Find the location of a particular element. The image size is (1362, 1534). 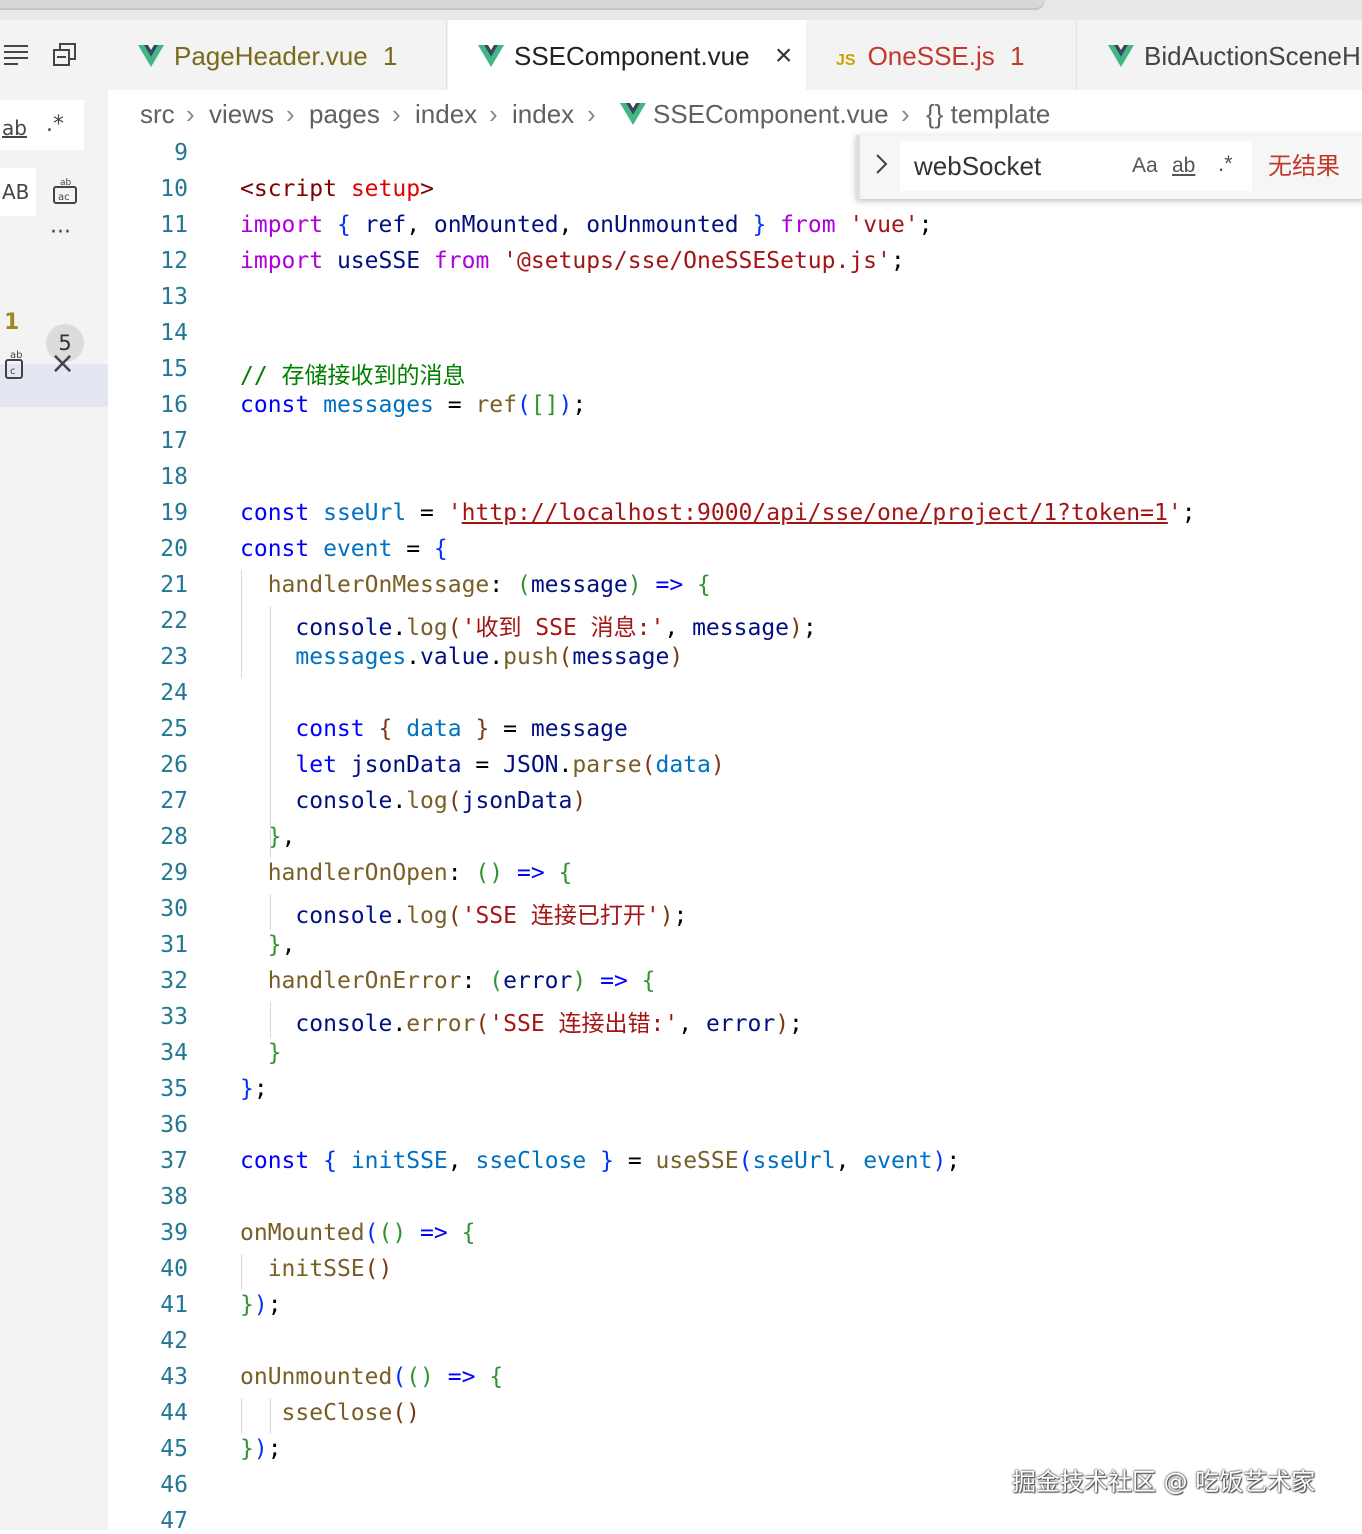

code-line: console.log(jsonData) is located at coordinates (413, 801).